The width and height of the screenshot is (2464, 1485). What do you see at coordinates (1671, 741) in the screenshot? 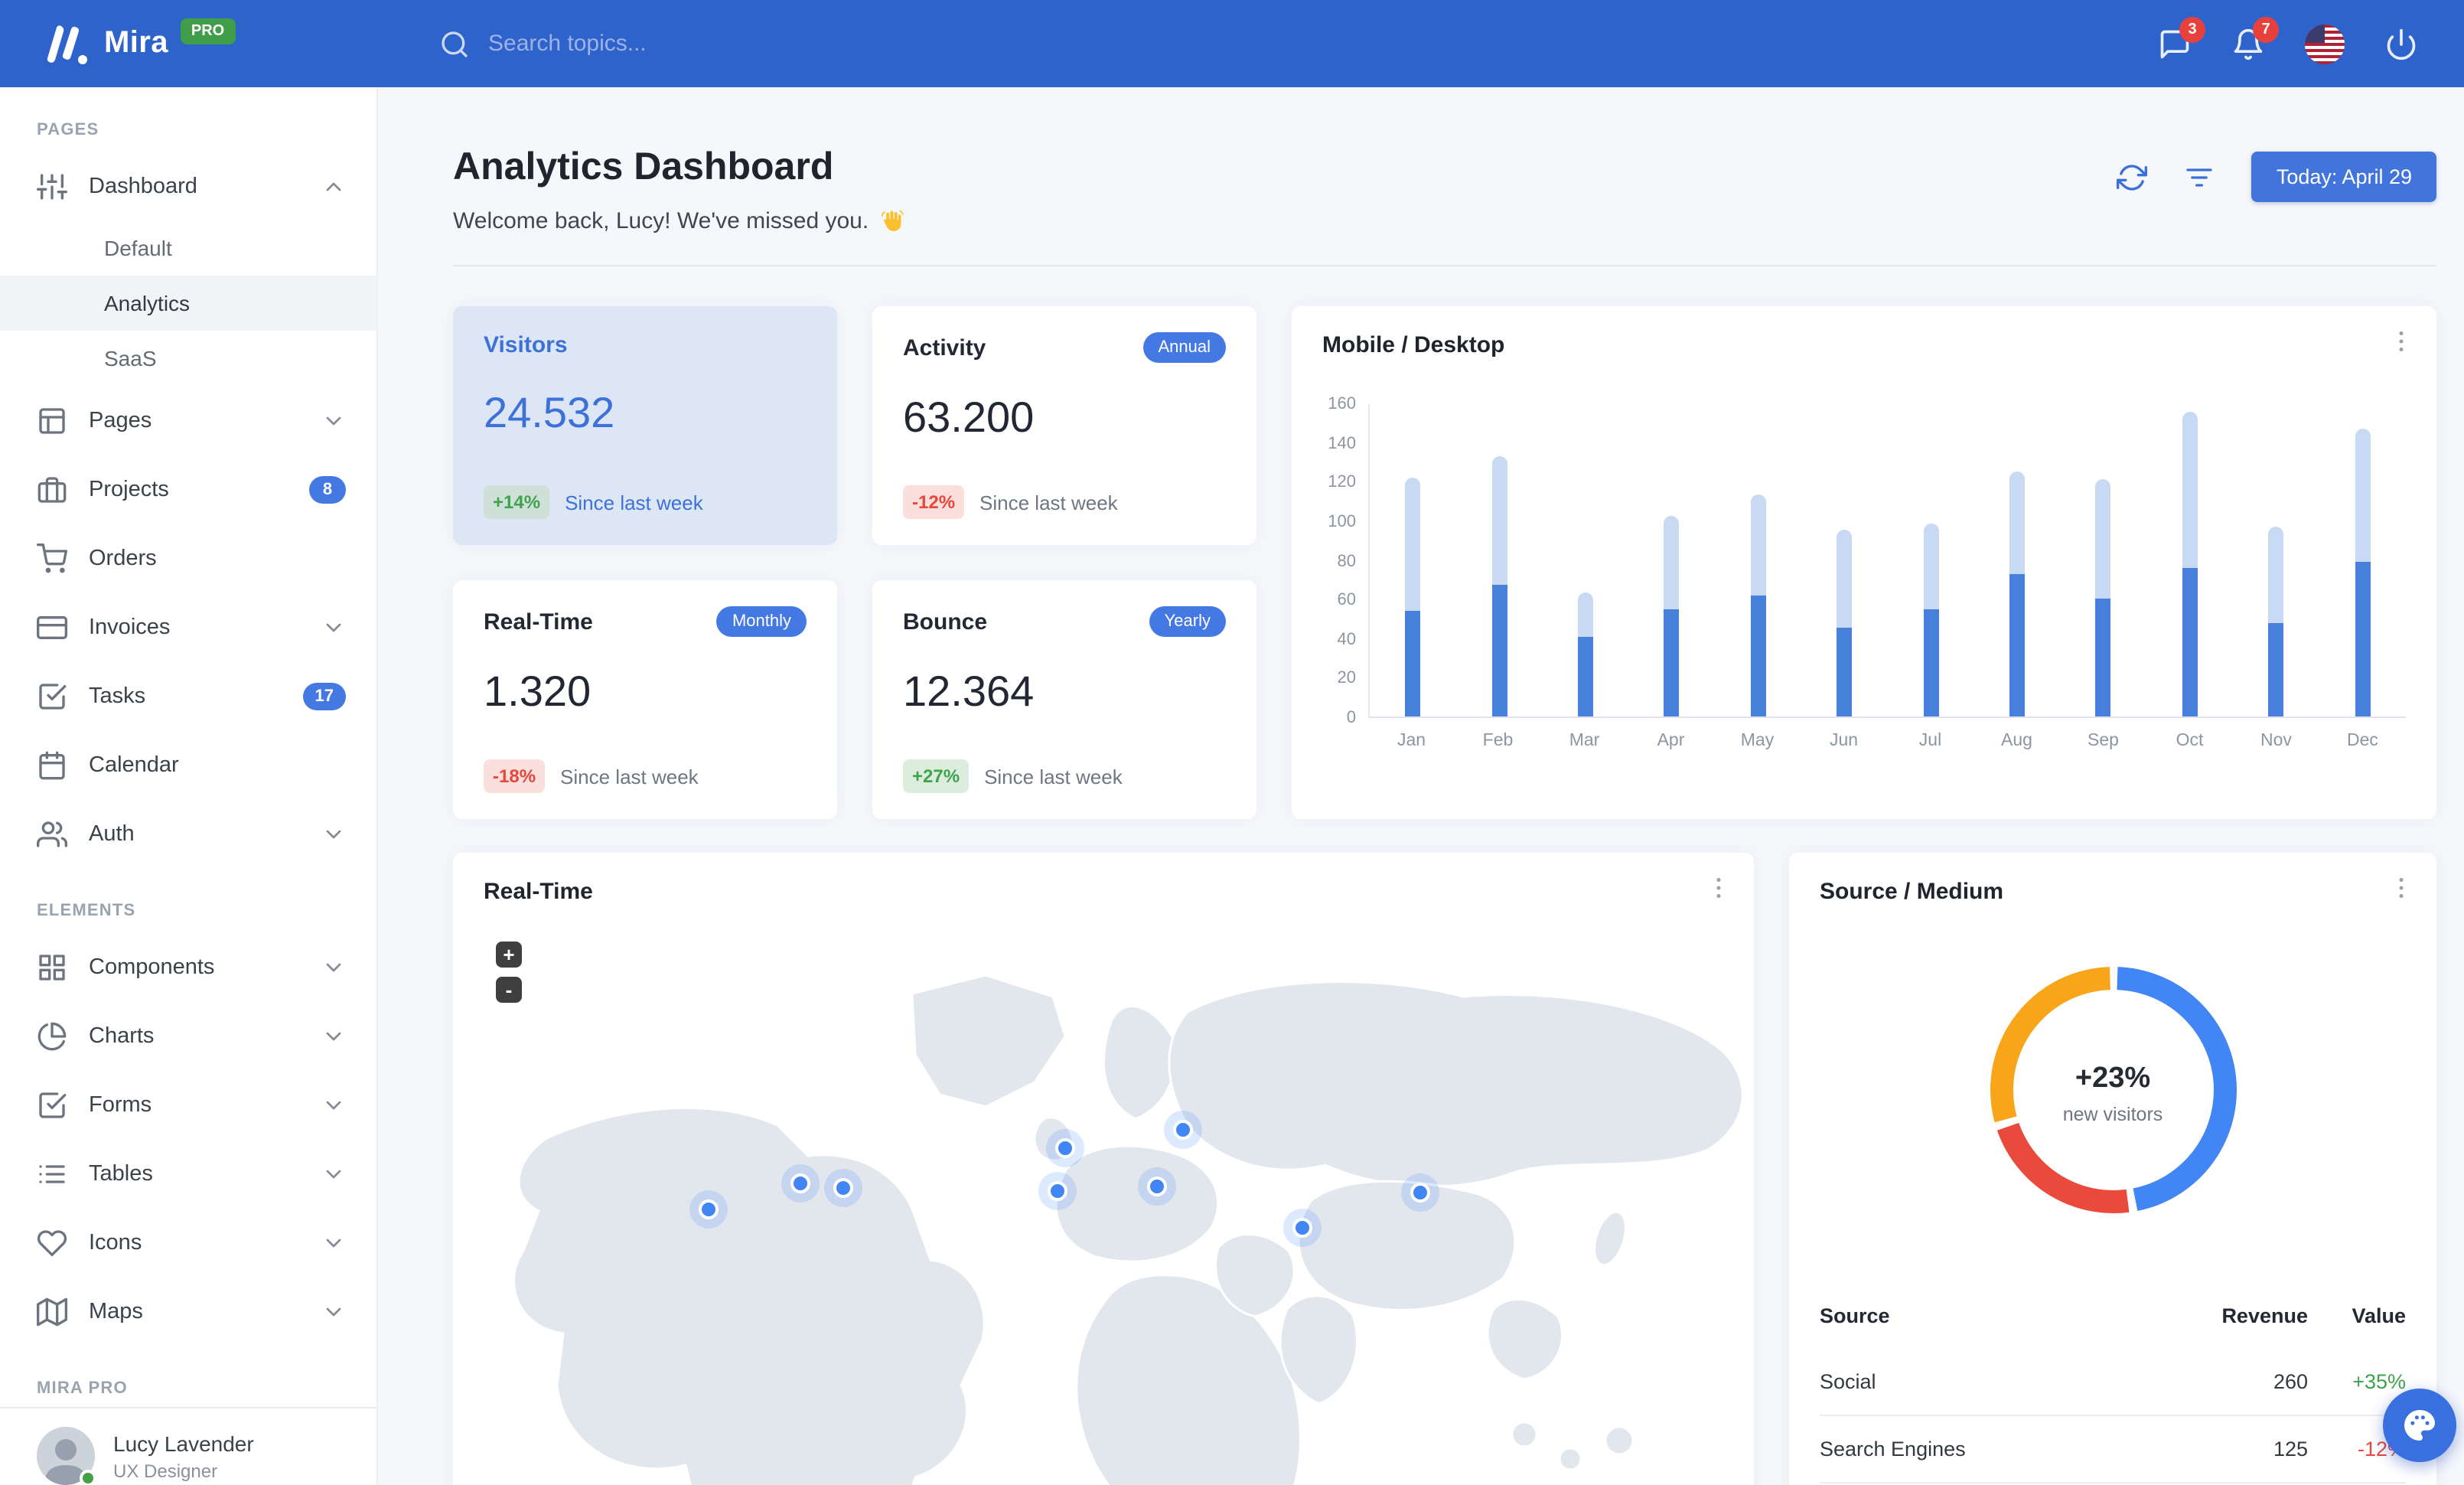
I see `x-tick-label: Apr` at bounding box center [1671, 741].